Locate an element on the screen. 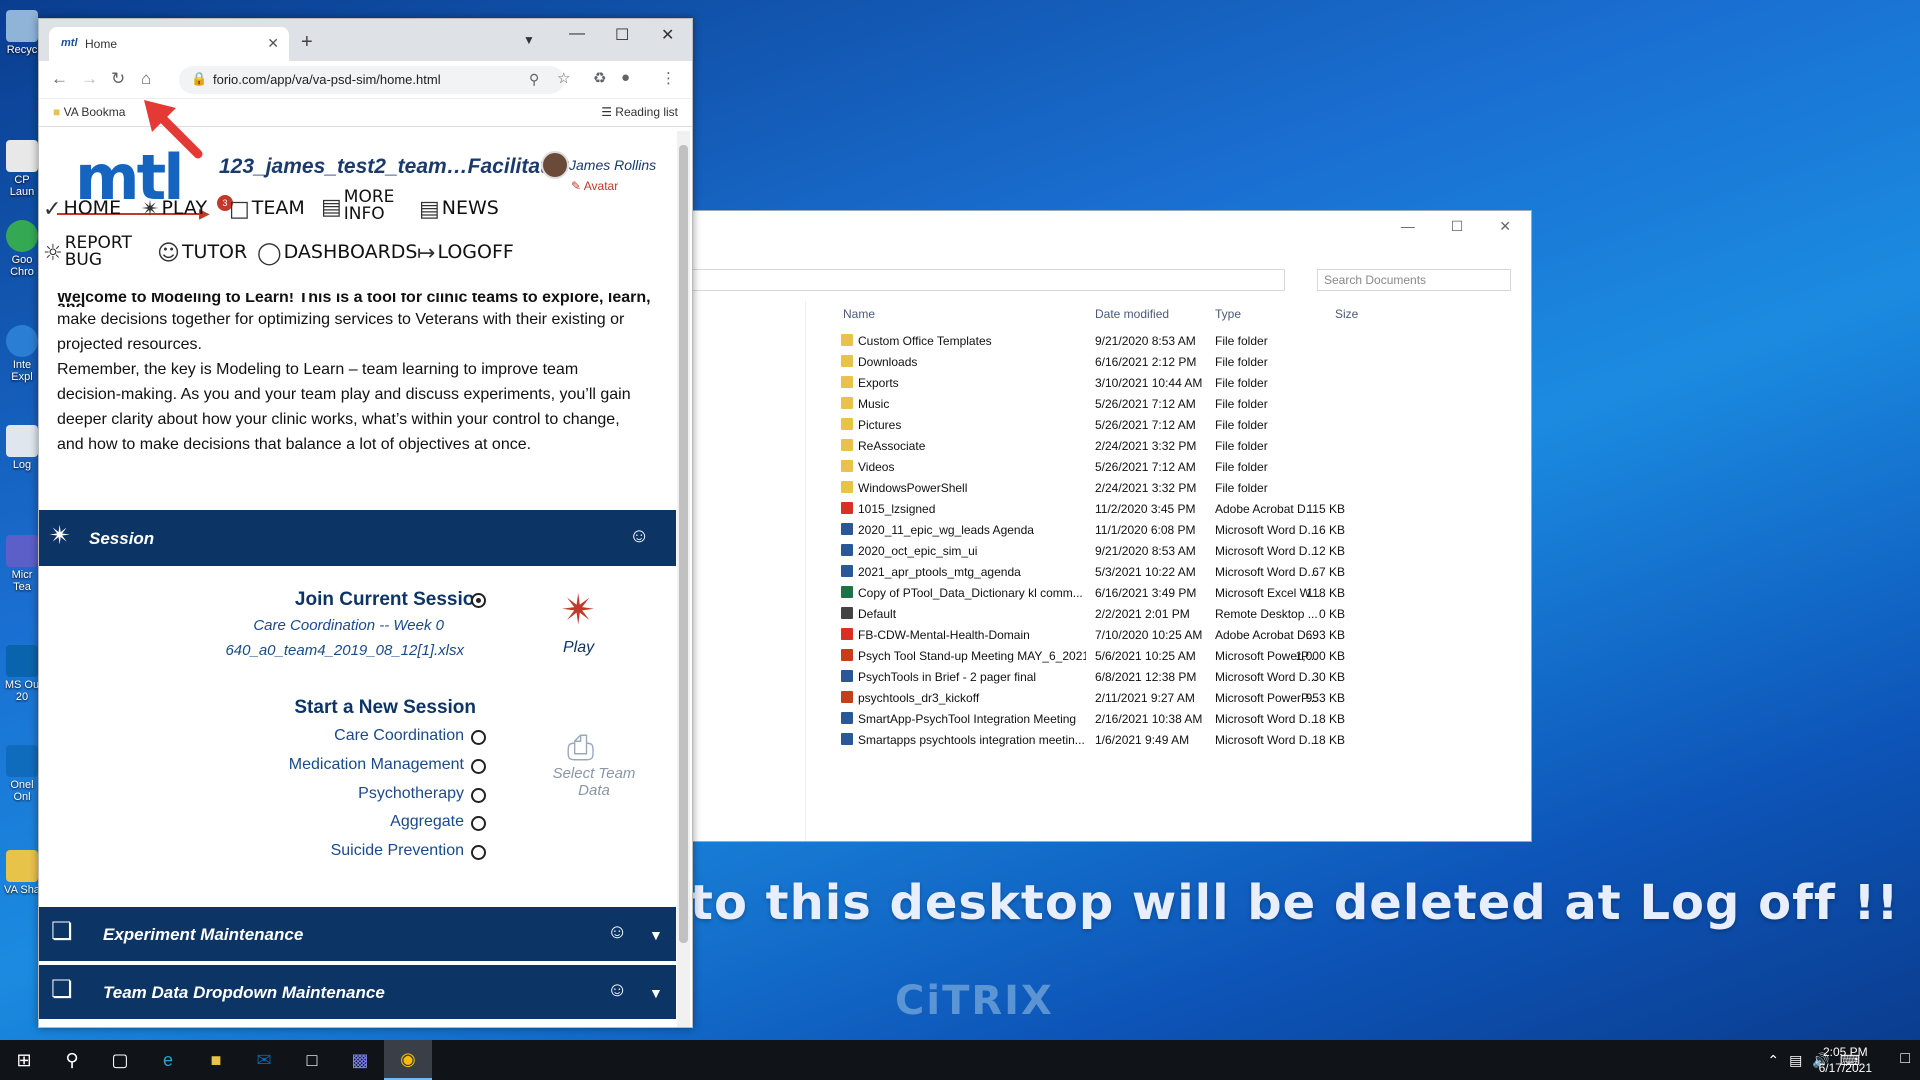  menu-home: ✓ HOME is located at coordinates (82, 209).